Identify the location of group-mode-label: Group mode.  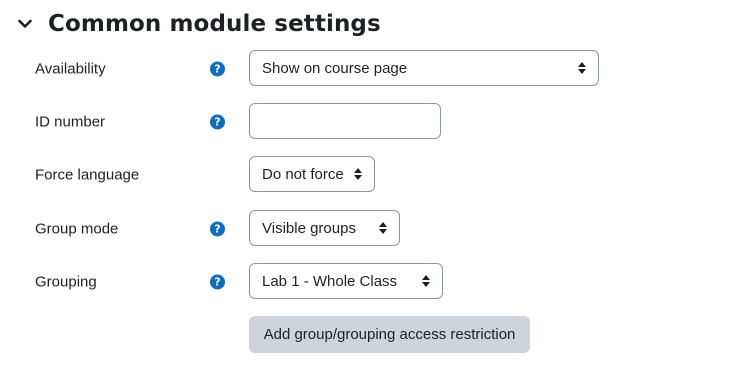
(77, 229).